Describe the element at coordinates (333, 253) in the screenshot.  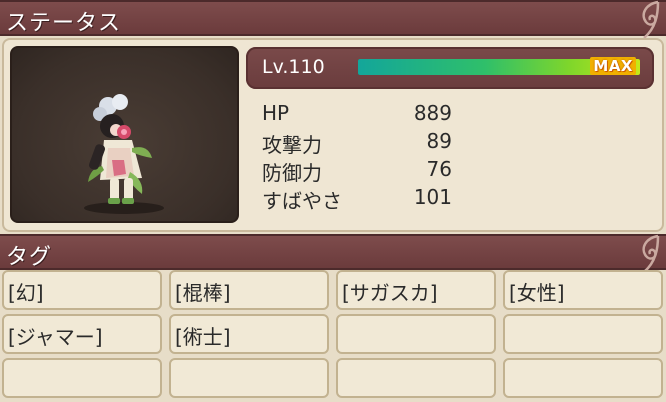
I see `tags-header: タグ` at that location.